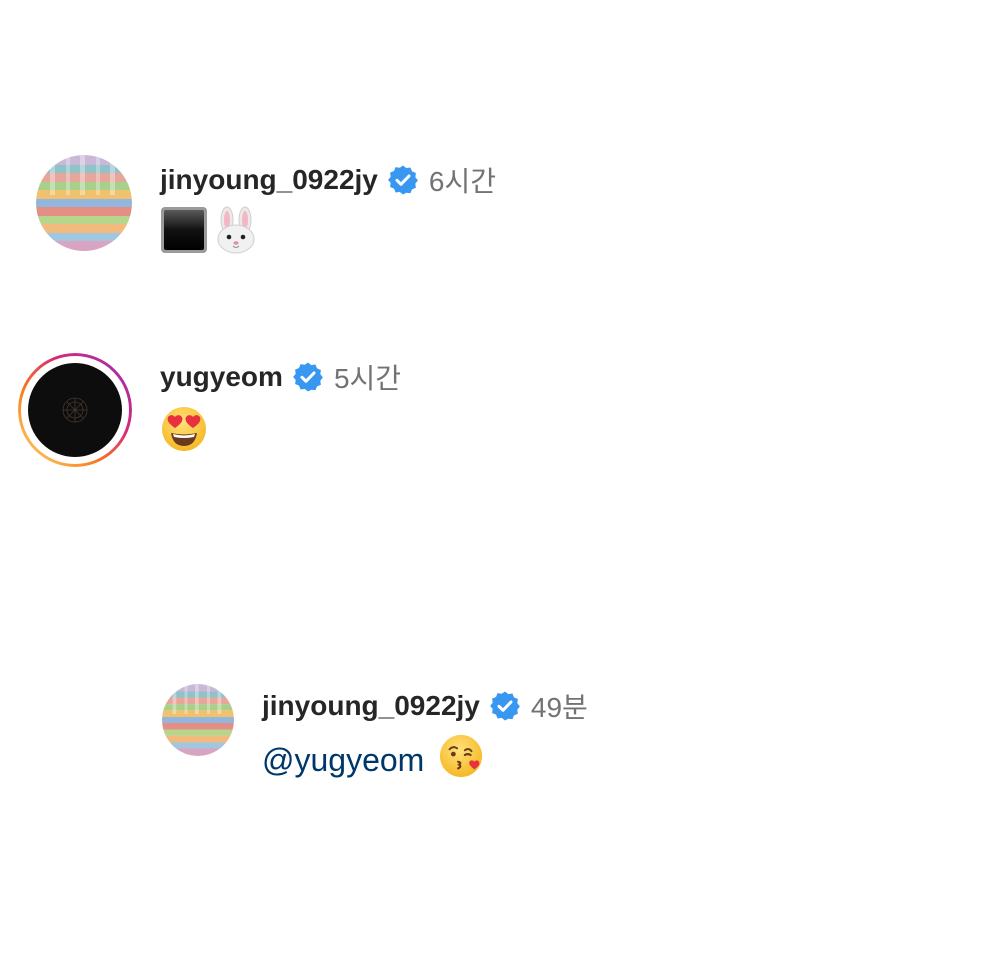 Image resolution: width=1008 pixels, height=967 pixels. What do you see at coordinates (559, 707) in the screenshot?
I see `timestamp: 49분` at bounding box center [559, 707].